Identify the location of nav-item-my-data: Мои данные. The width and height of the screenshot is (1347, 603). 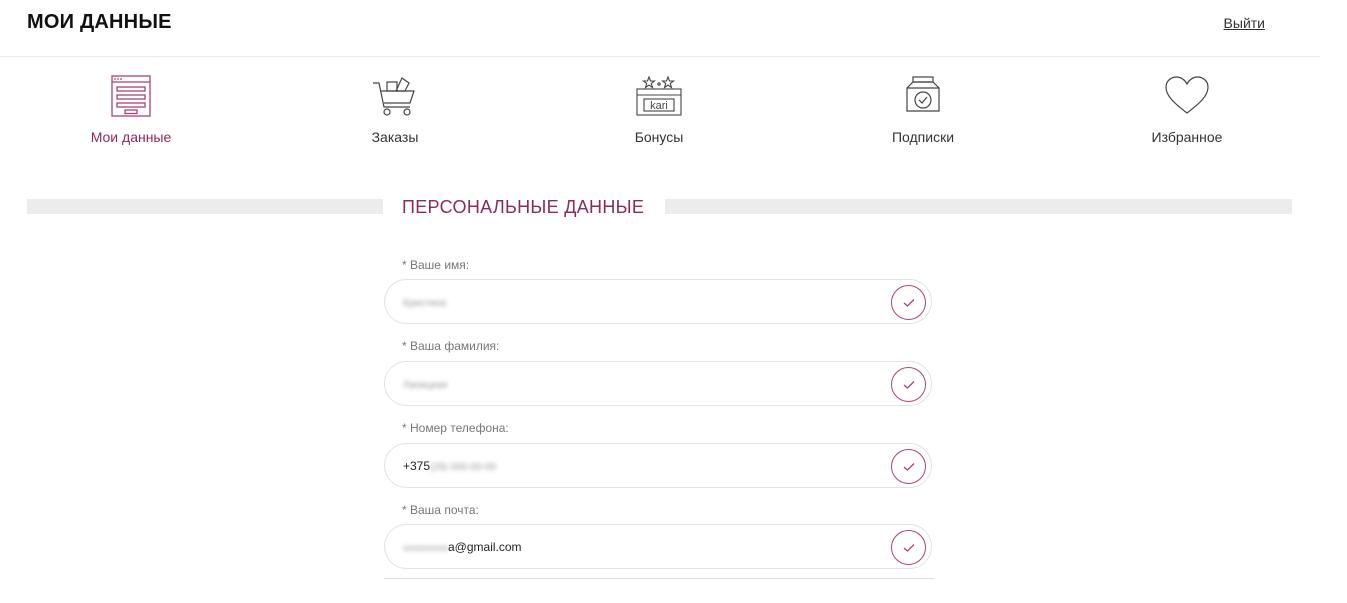
(131, 110).